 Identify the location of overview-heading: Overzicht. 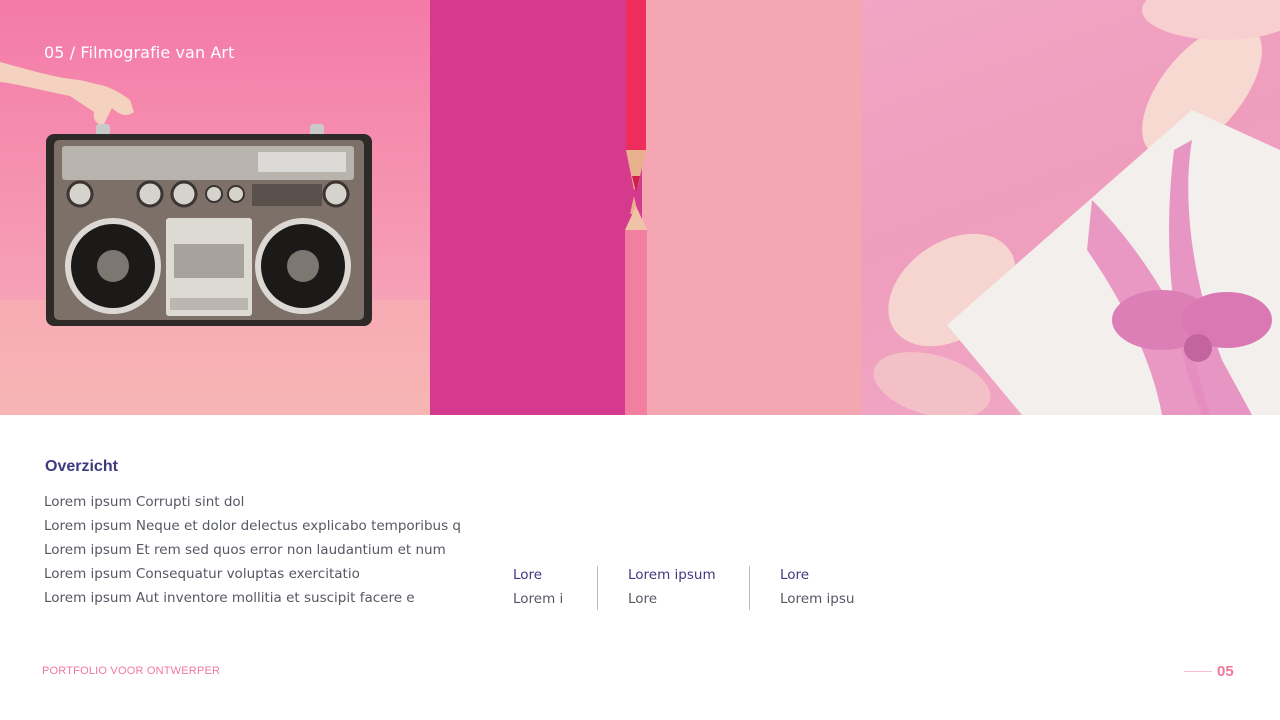
(81, 466).